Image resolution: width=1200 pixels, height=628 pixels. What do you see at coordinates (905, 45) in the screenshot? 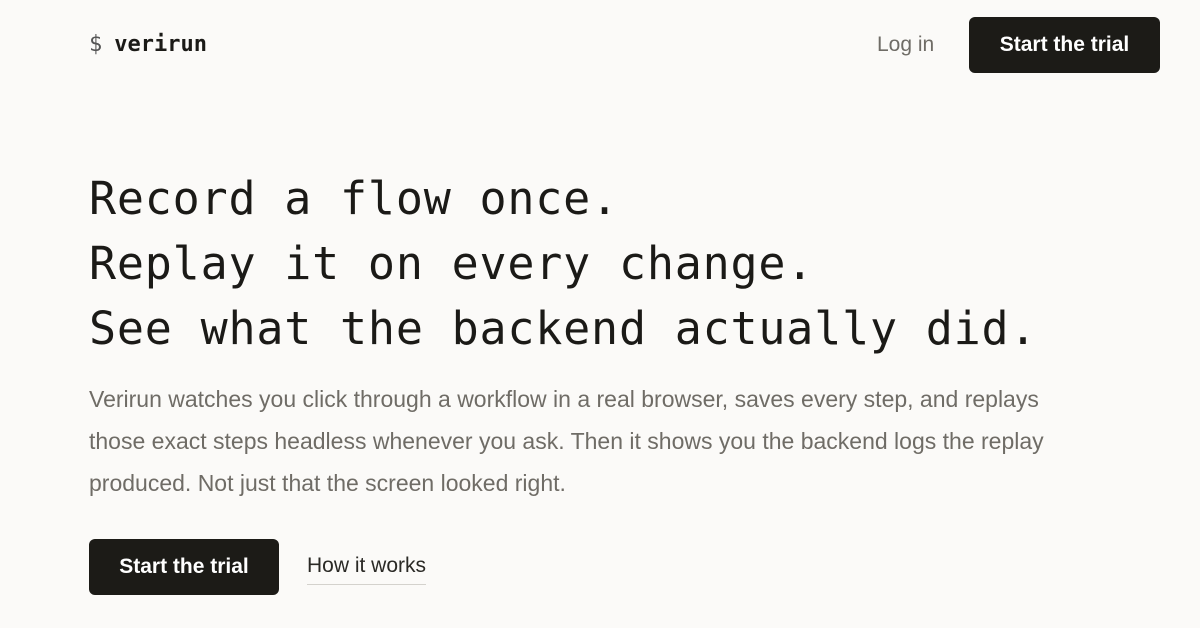
I see `login-link: Log in` at bounding box center [905, 45].